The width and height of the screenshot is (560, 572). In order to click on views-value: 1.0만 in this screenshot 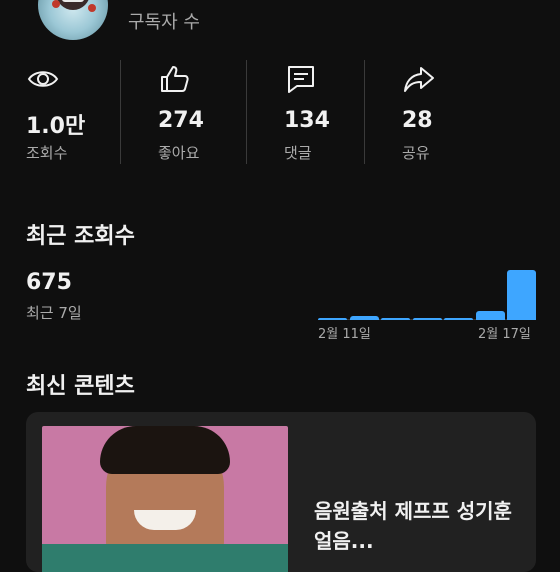, I will do `click(56, 126)`.